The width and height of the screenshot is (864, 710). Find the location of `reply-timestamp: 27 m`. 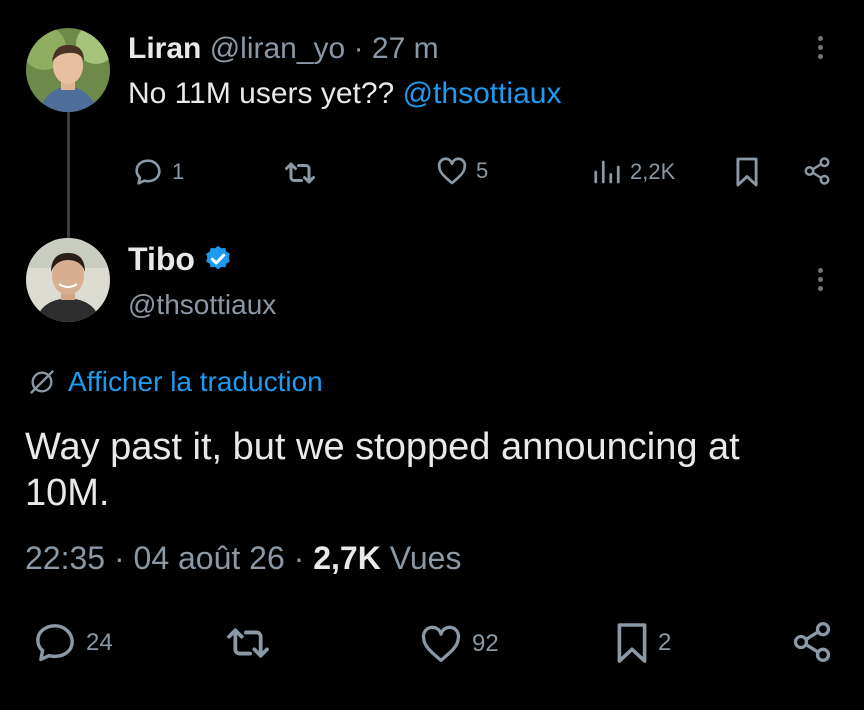

reply-timestamp: 27 m is located at coordinates (405, 48).